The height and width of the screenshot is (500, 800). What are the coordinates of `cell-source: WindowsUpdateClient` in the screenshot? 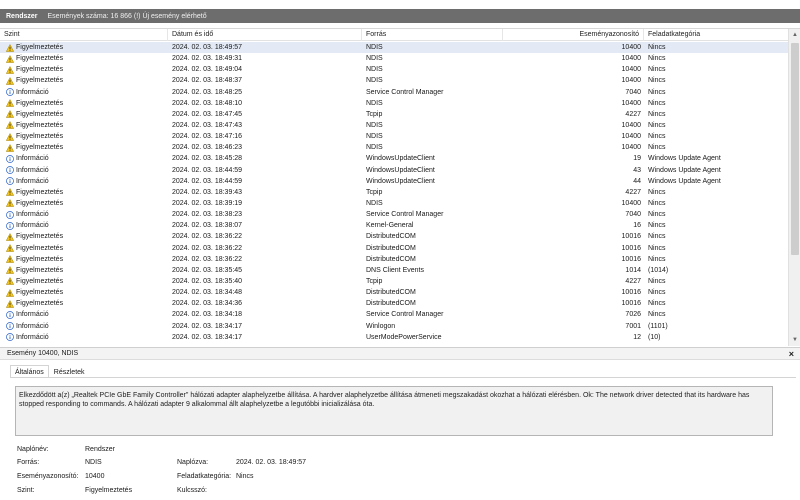 It's located at (400, 181).